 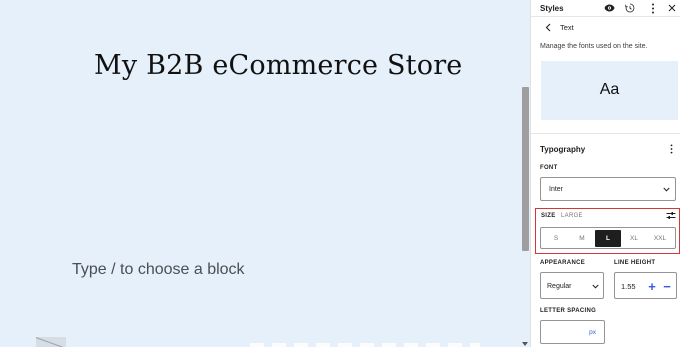 What do you see at coordinates (525, 169) in the screenshot?
I see `scrollbar-thumb` at bounding box center [525, 169].